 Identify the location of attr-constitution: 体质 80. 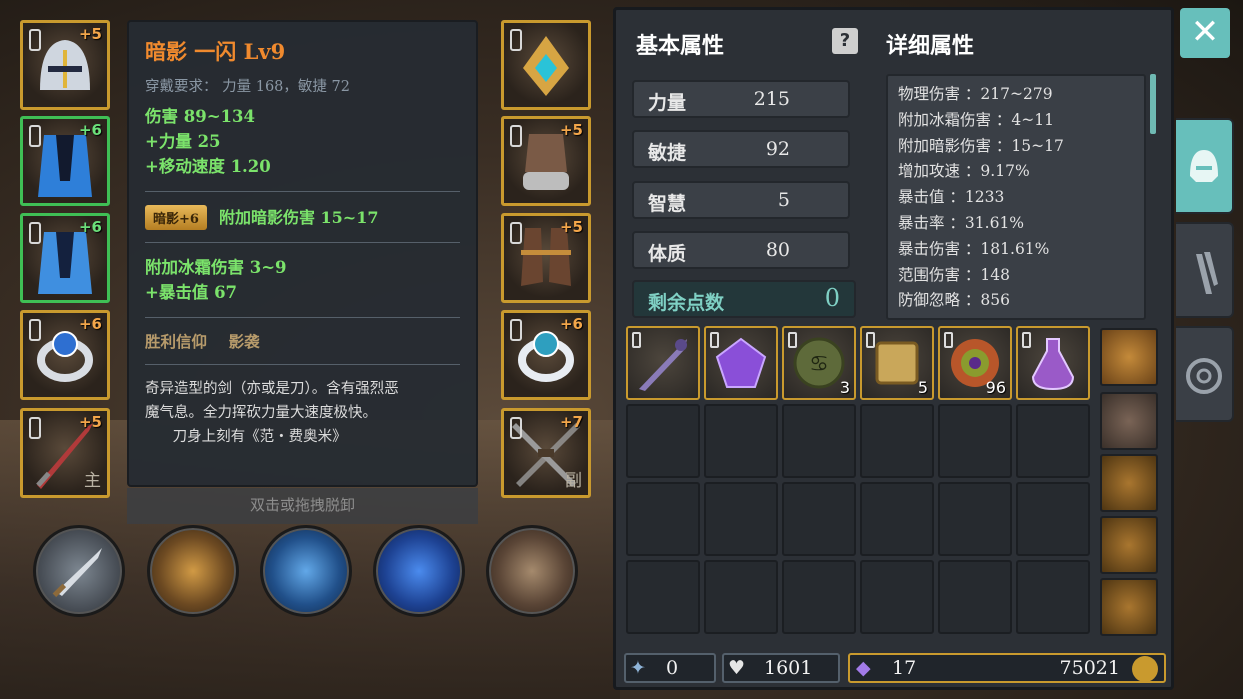
(741, 250).